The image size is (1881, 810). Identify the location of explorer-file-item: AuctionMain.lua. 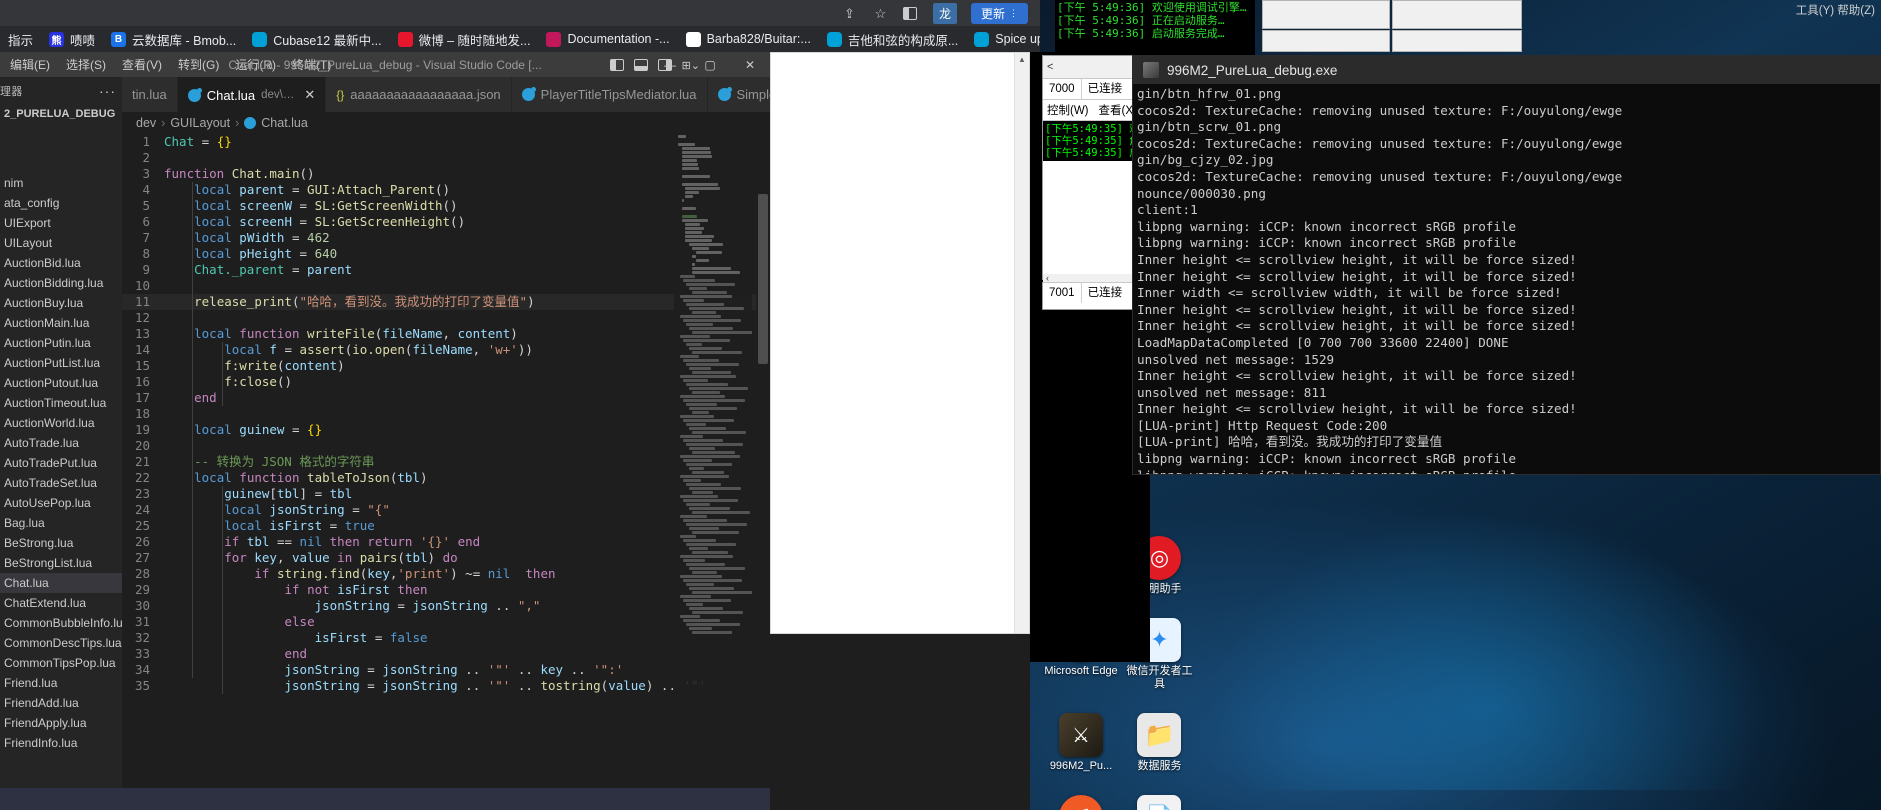
(61, 323).